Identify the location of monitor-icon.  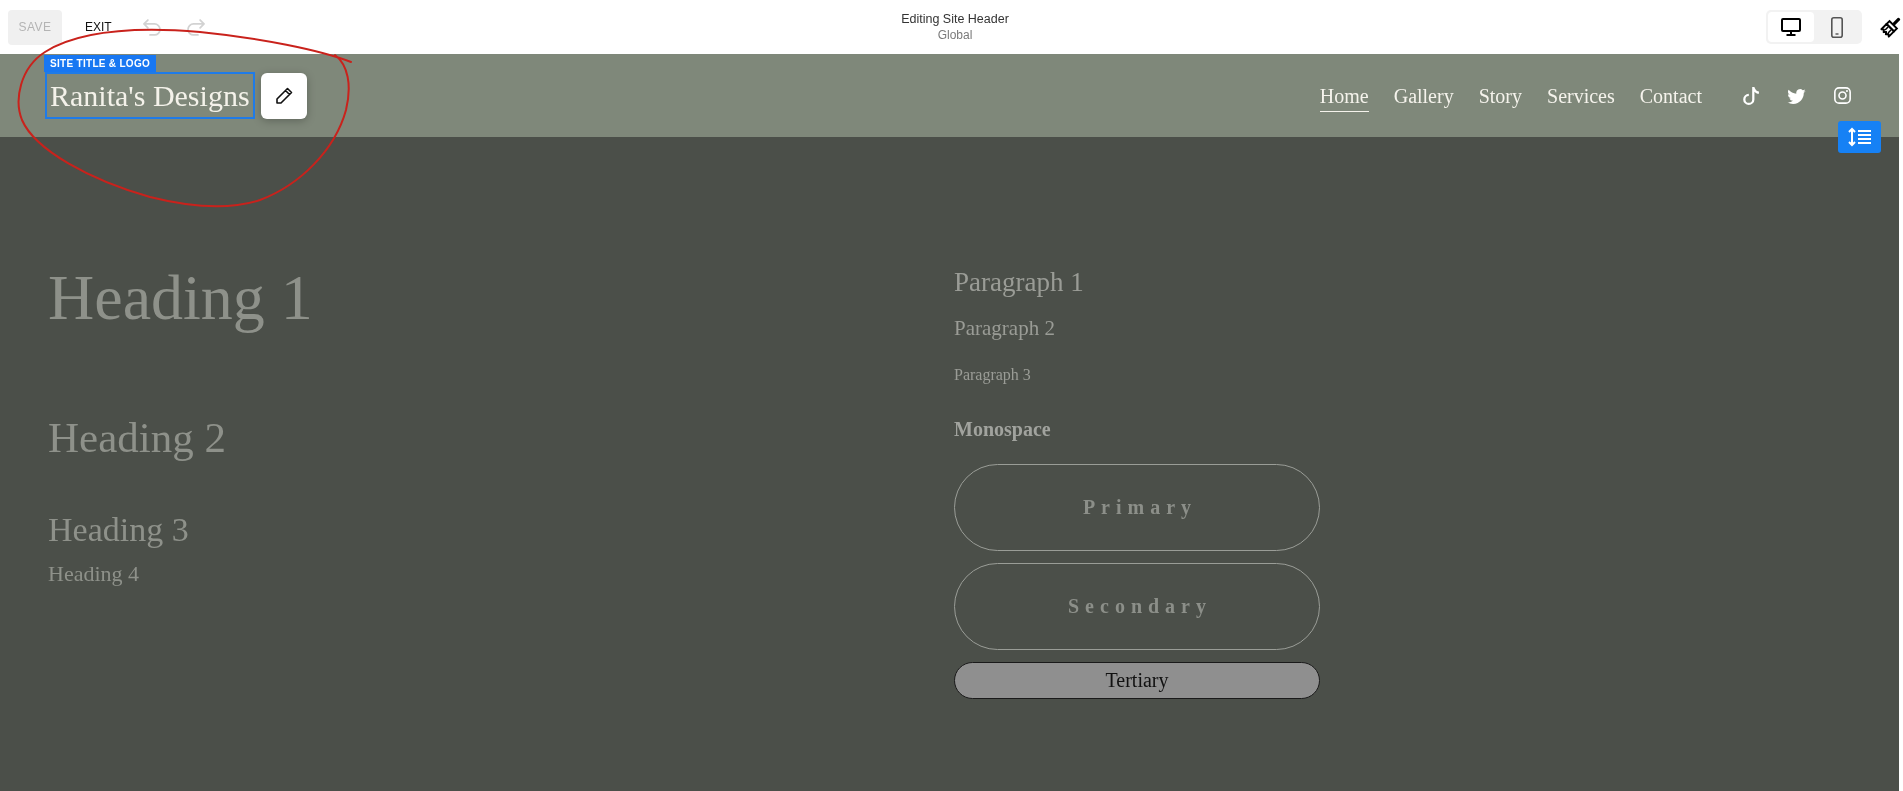
(1791, 27).